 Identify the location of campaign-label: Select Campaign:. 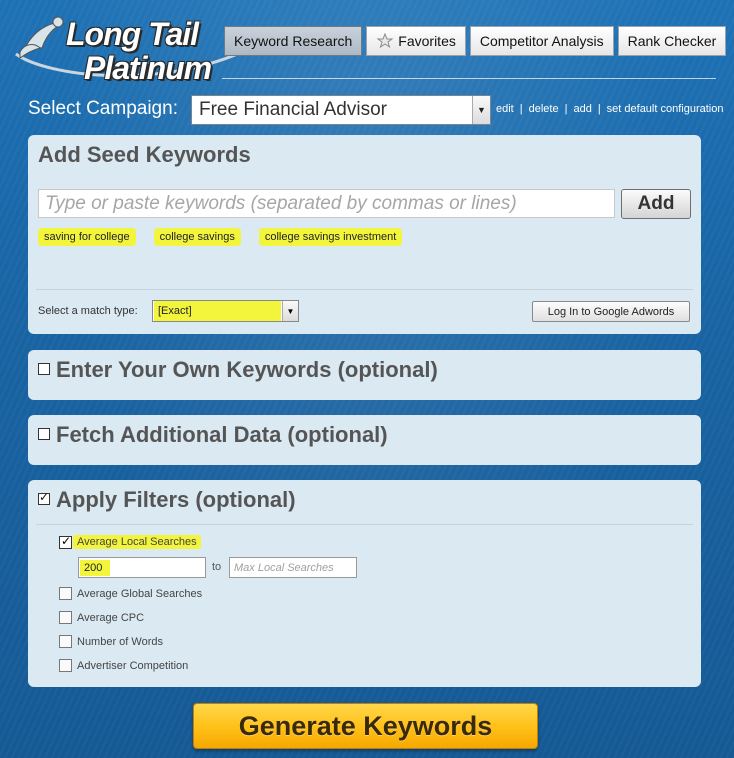
(103, 108).